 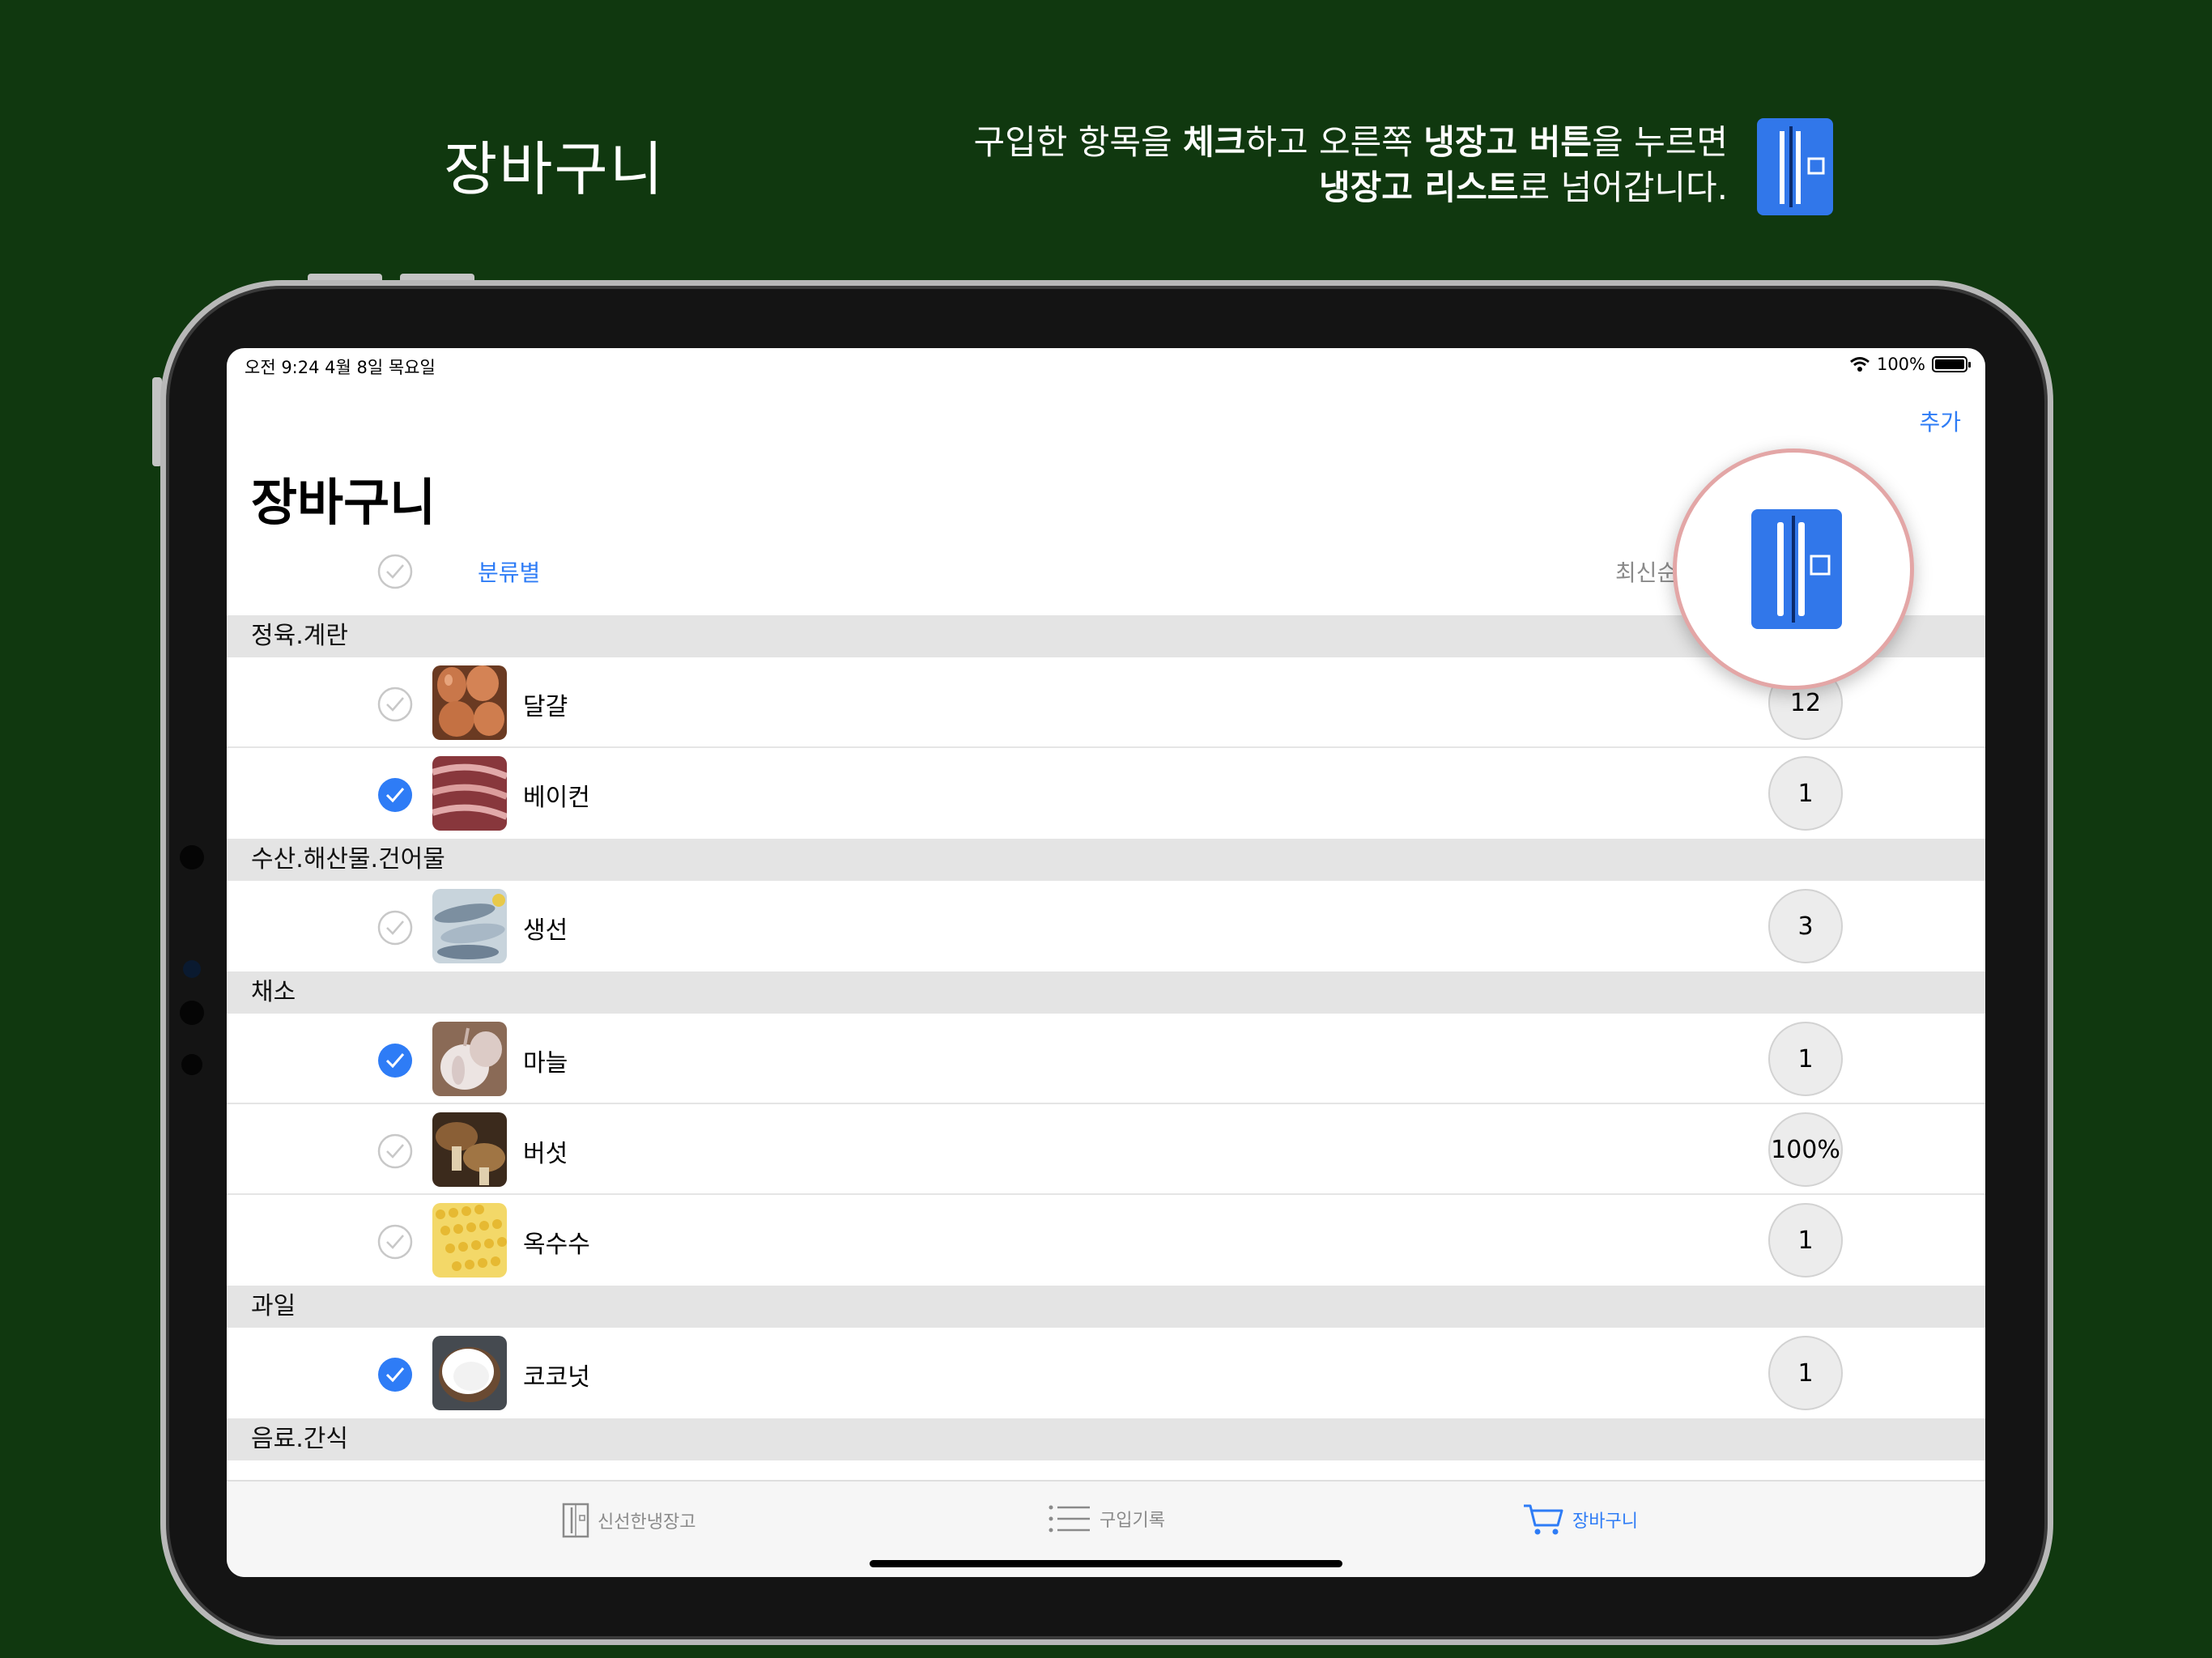 I want to click on promo-text-bold: 냉장고 버튼, so click(x=1508, y=142).